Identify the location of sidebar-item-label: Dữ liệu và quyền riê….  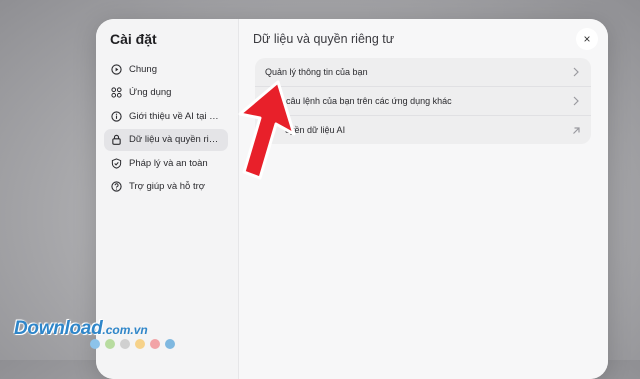
(175, 139).